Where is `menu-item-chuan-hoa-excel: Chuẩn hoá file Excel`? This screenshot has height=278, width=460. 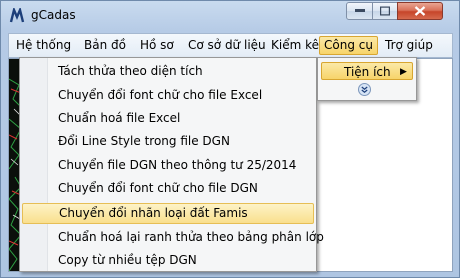 menu-item-chuan-hoa-excel: Chuẩn hoá file Excel is located at coordinates (168, 118).